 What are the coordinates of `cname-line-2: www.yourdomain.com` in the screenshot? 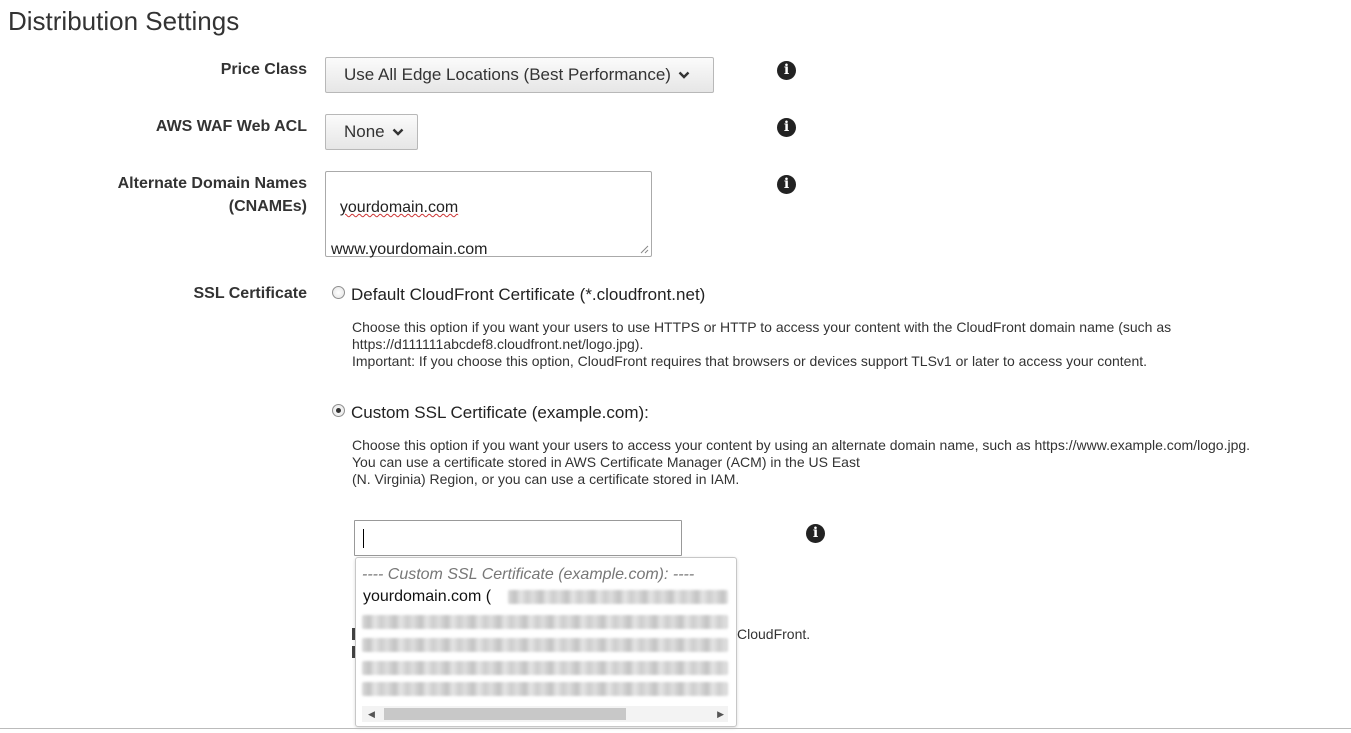 It's located at (409, 249).